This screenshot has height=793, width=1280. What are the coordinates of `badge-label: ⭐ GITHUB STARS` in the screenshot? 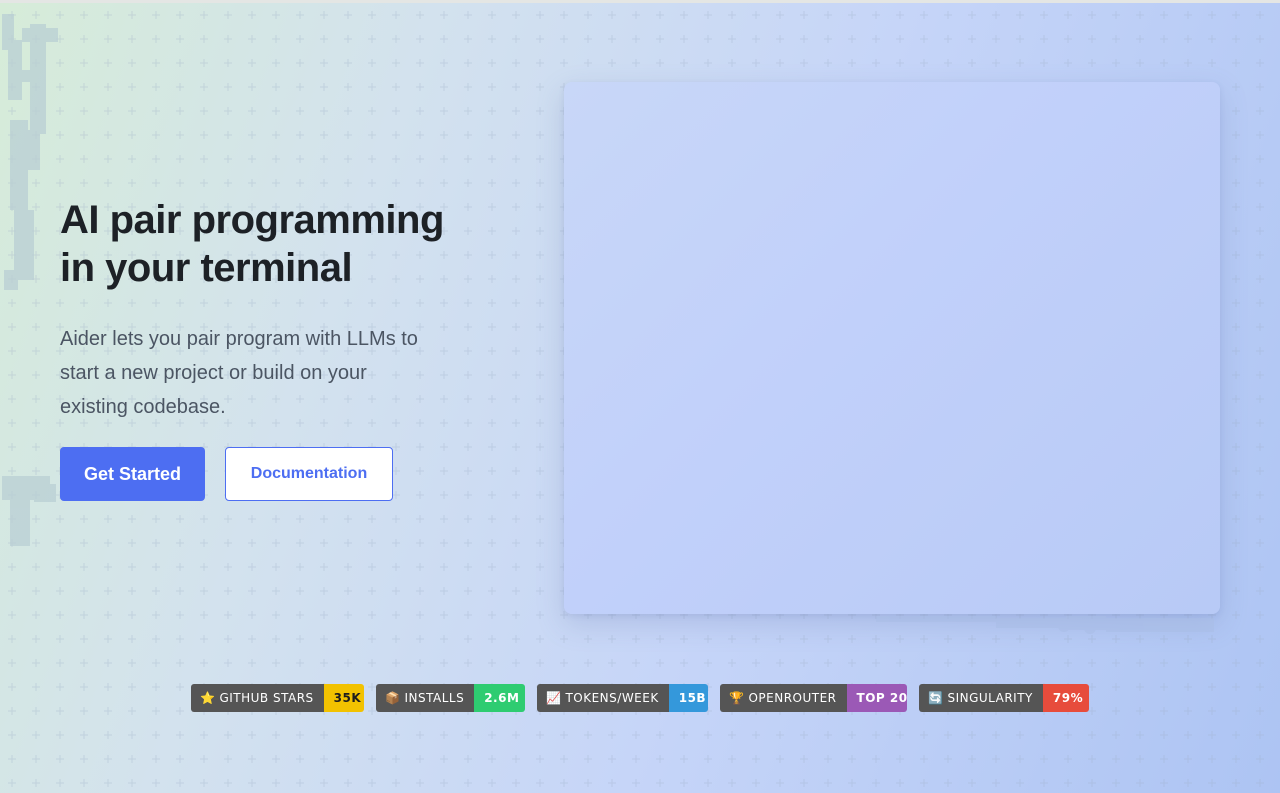 It's located at (257, 698).